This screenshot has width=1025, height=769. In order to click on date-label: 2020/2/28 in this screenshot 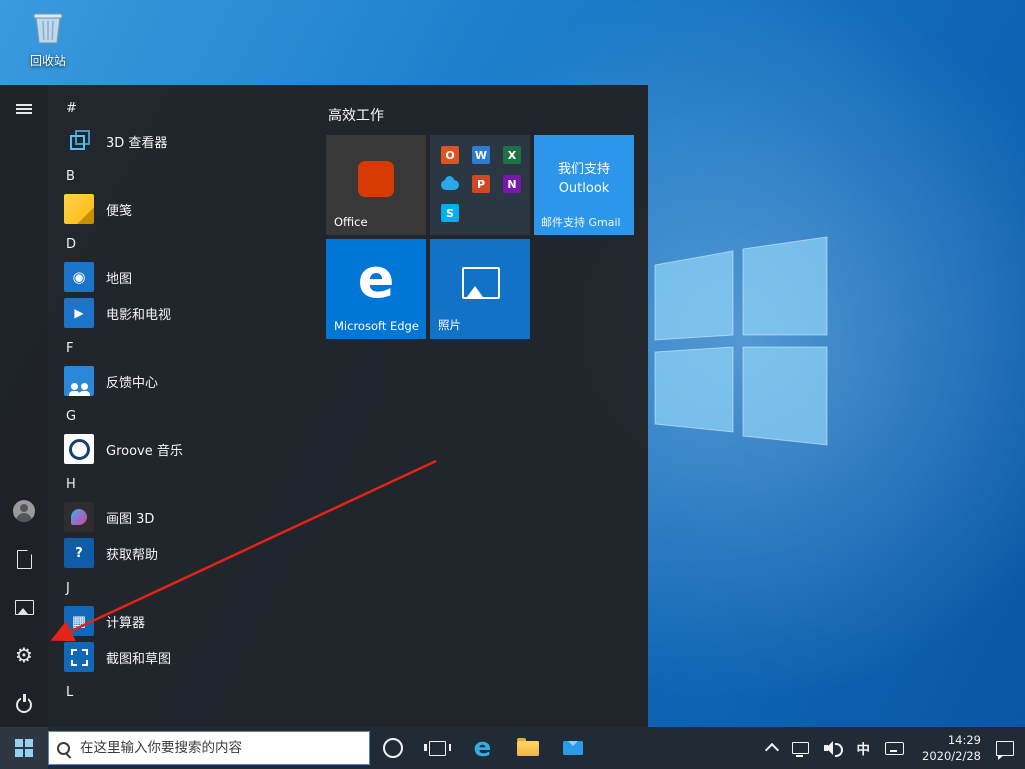, I will do `click(951, 756)`.